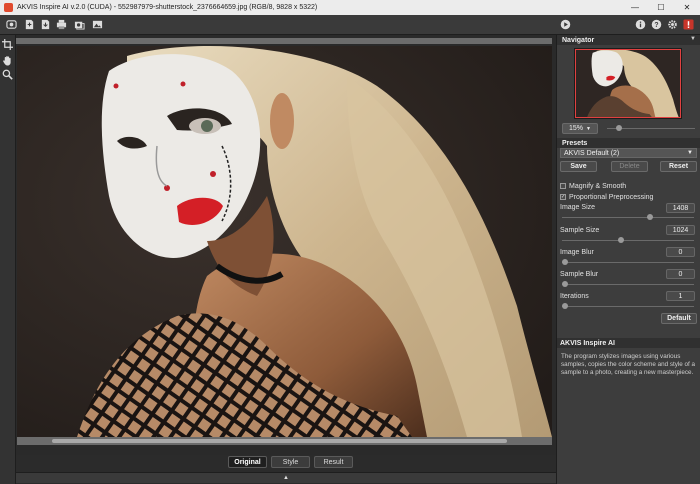 This screenshot has width=700, height=484. I want to click on iterations-slider, so click(628, 306).